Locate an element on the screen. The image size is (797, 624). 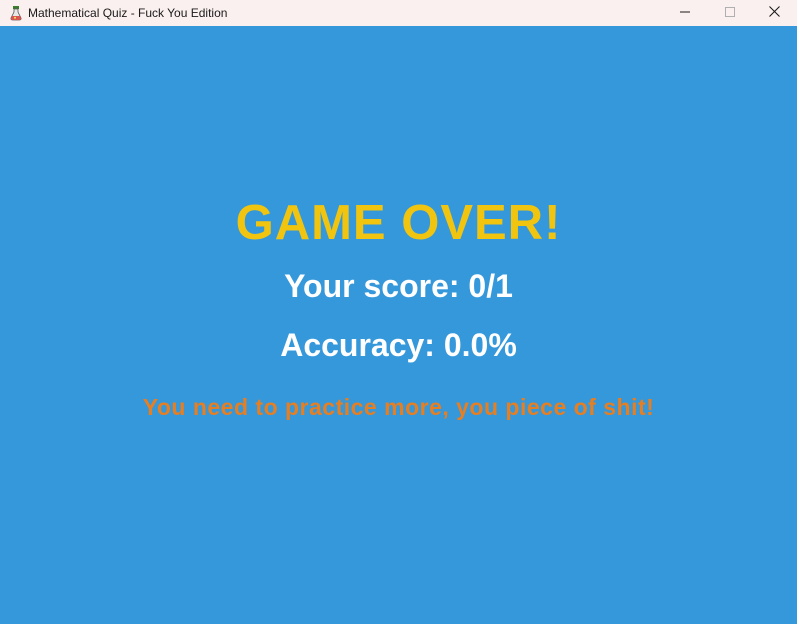
accuracy-text: Accuracy: 0.0% is located at coordinates (398, 345).